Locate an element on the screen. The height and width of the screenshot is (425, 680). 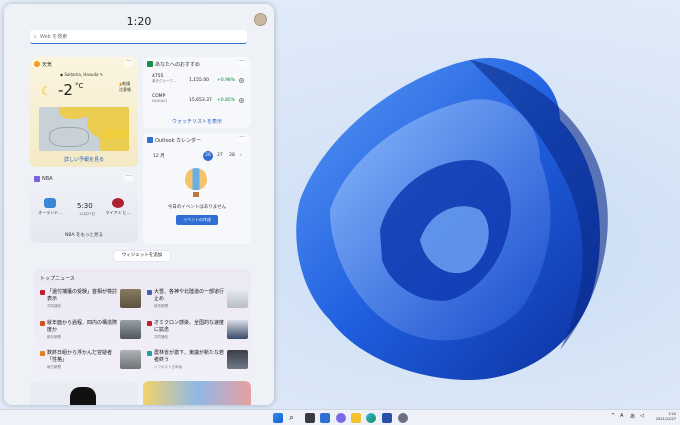
news-item: 大雪、各神や北陸道の一部道行止め 読売新聞 is located at coordinates (199, 303).